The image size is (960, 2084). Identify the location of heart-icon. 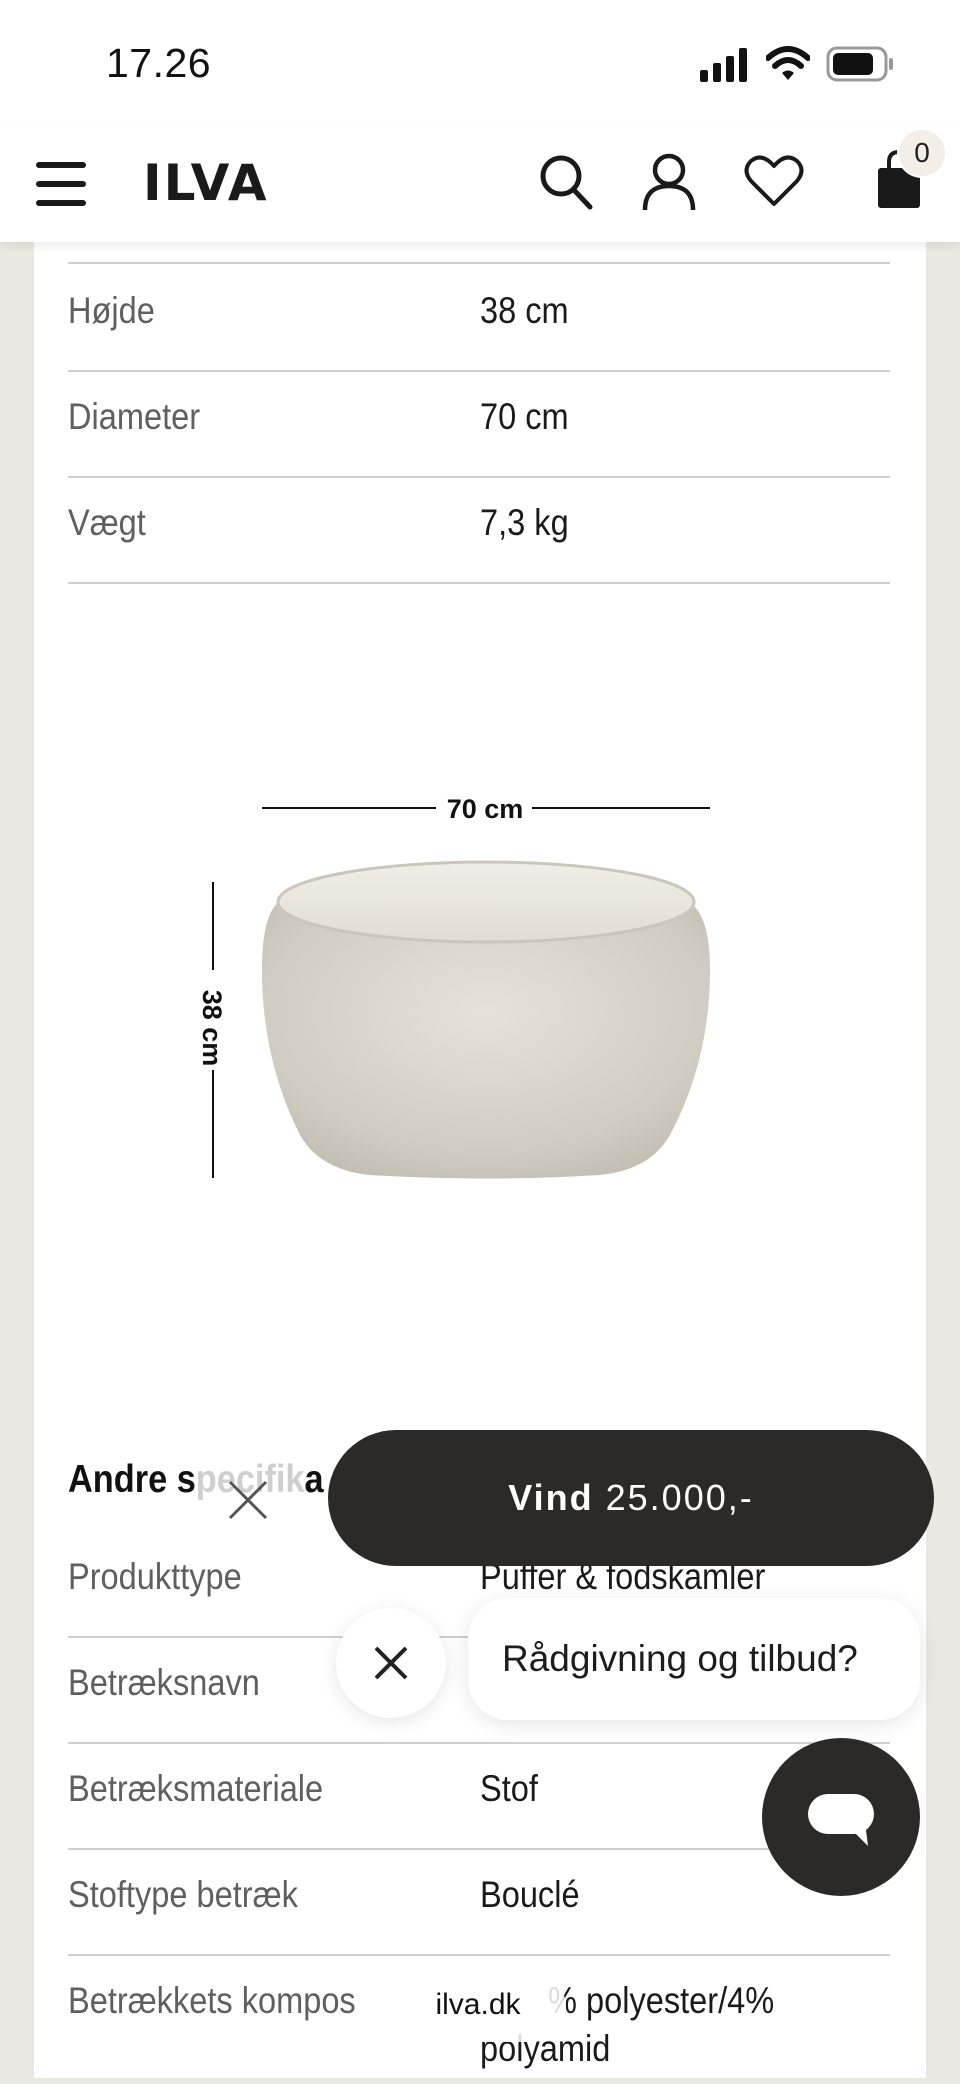
(774, 181).